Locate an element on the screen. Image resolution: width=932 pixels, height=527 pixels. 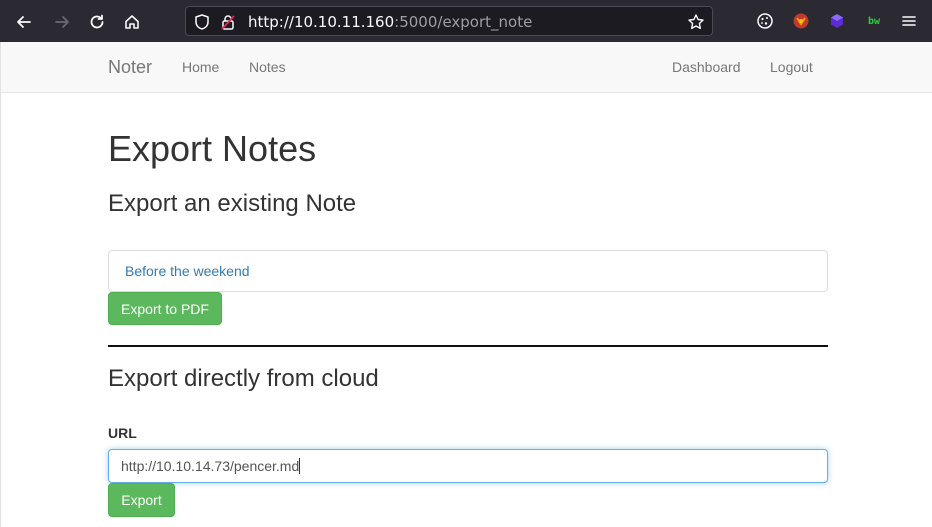
url-path: :5000/export_note is located at coordinates (463, 22).